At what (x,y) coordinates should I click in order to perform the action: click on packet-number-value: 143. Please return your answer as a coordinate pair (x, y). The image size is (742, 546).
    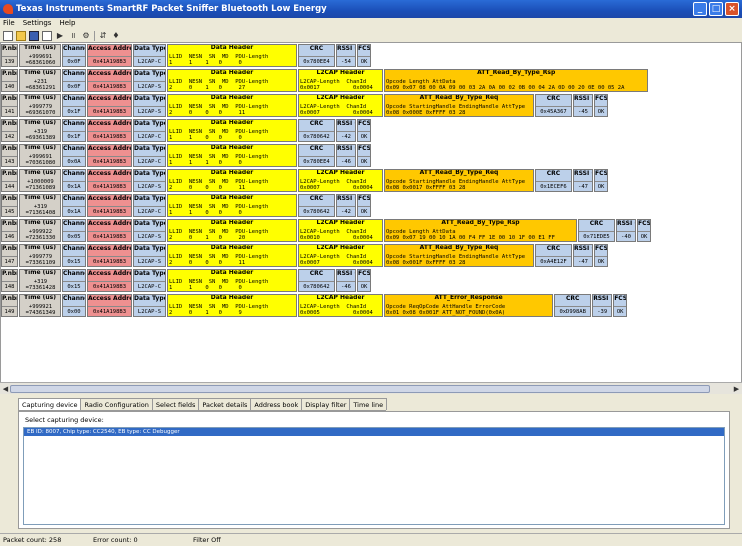
    Looking at the image, I should click on (9, 161).